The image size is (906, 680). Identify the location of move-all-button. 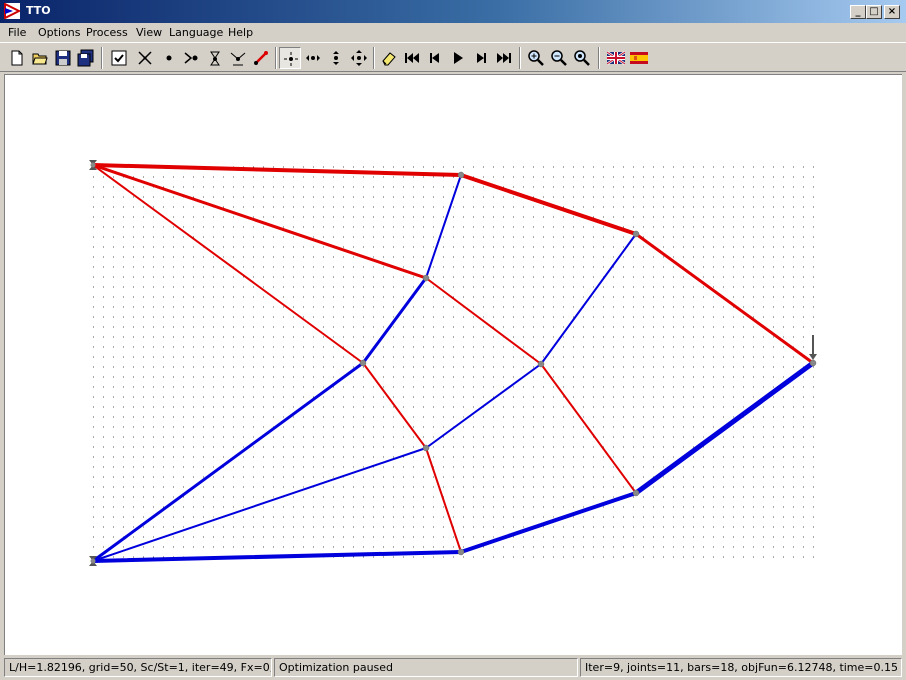
(359, 58).